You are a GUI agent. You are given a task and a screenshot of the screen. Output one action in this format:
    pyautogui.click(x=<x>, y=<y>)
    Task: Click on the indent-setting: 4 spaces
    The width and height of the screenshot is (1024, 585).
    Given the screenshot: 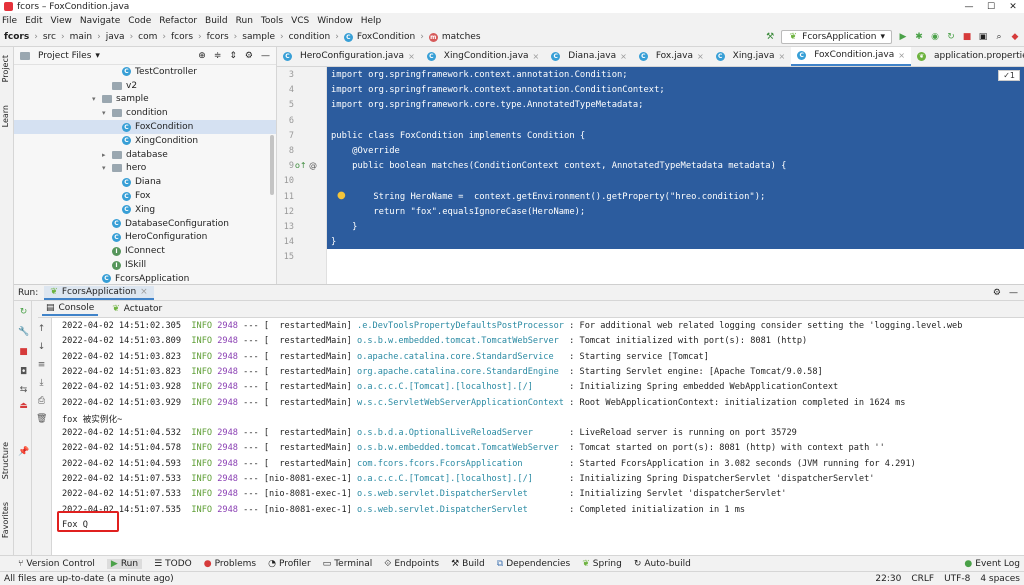 What is the action you would take?
    pyautogui.click(x=1000, y=579)
    